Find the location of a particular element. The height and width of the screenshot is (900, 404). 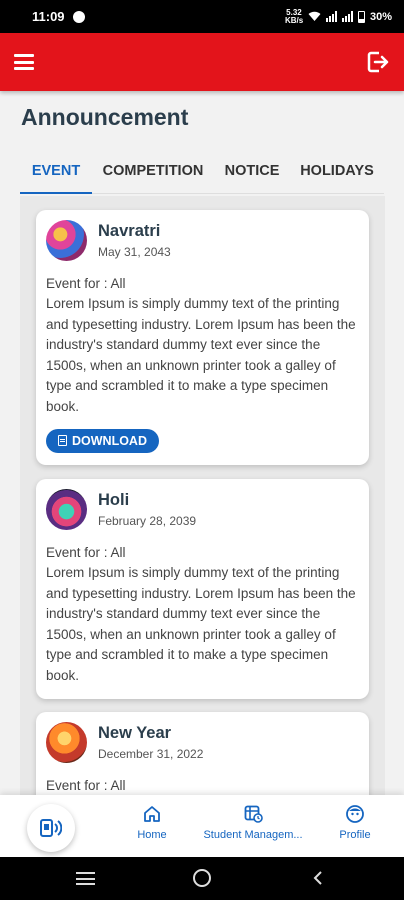

system-navigation-bar is located at coordinates (202, 878).